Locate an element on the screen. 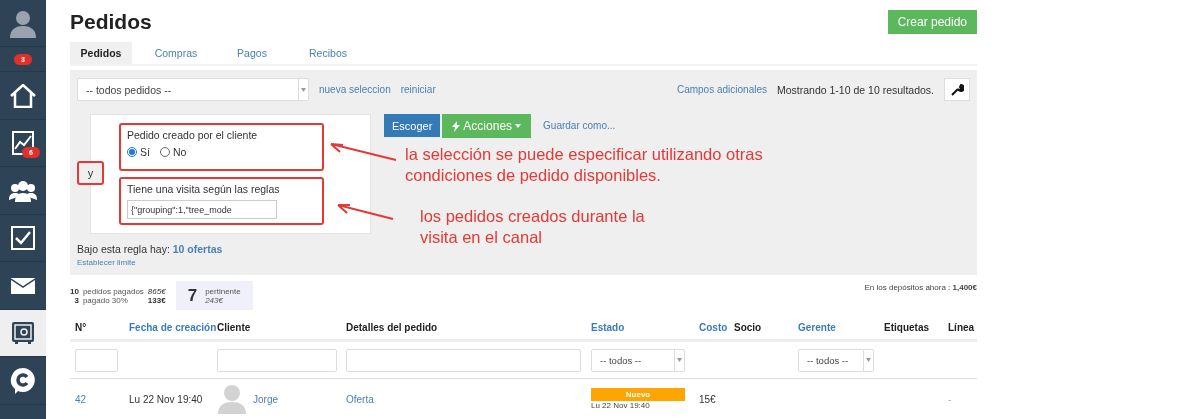 The width and height of the screenshot is (1200, 419). pertinent-label: pertinente is located at coordinates (223, 291).